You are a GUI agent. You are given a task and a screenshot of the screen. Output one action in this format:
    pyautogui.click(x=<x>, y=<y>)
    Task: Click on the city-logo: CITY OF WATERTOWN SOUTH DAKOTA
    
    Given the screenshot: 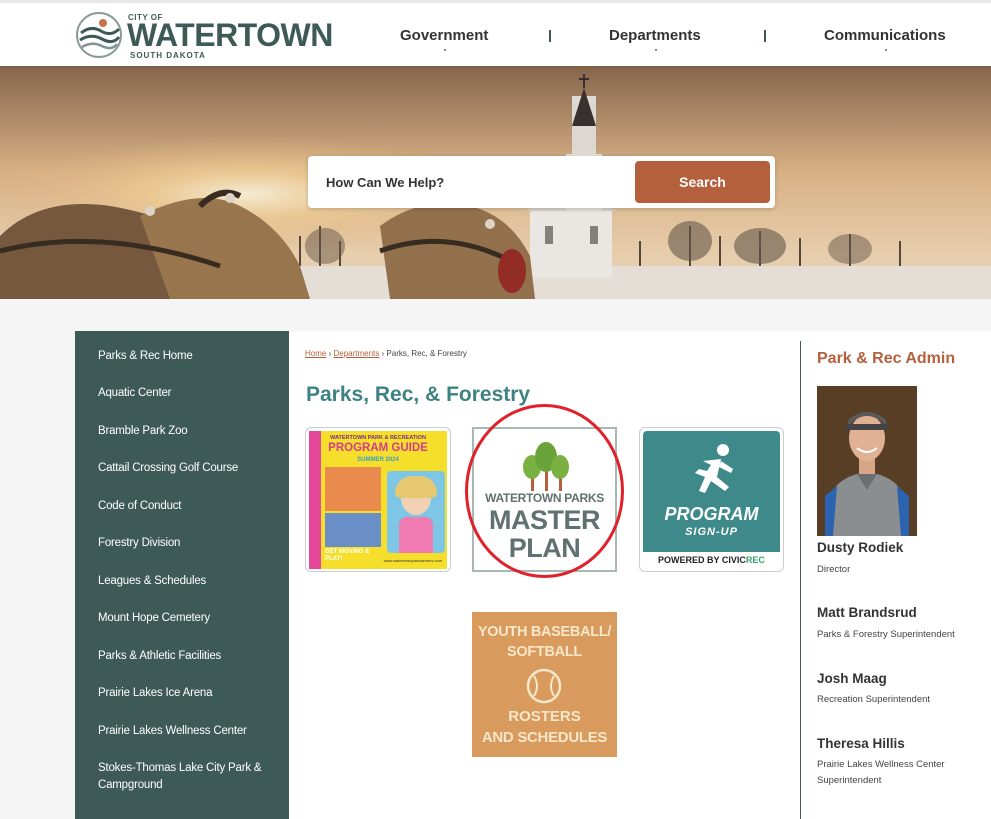 What is the action you would take?
    pyautogui.click(x=204, y=35)
    